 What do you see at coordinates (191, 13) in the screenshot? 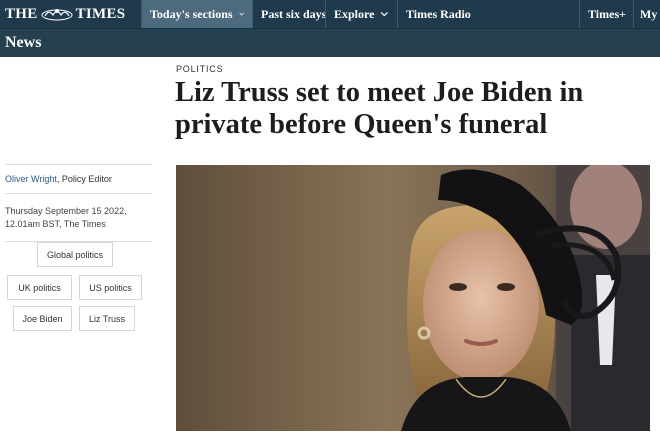
I see `nav-todays-sections-label: Today's sections` at bounding box center [191, 13].